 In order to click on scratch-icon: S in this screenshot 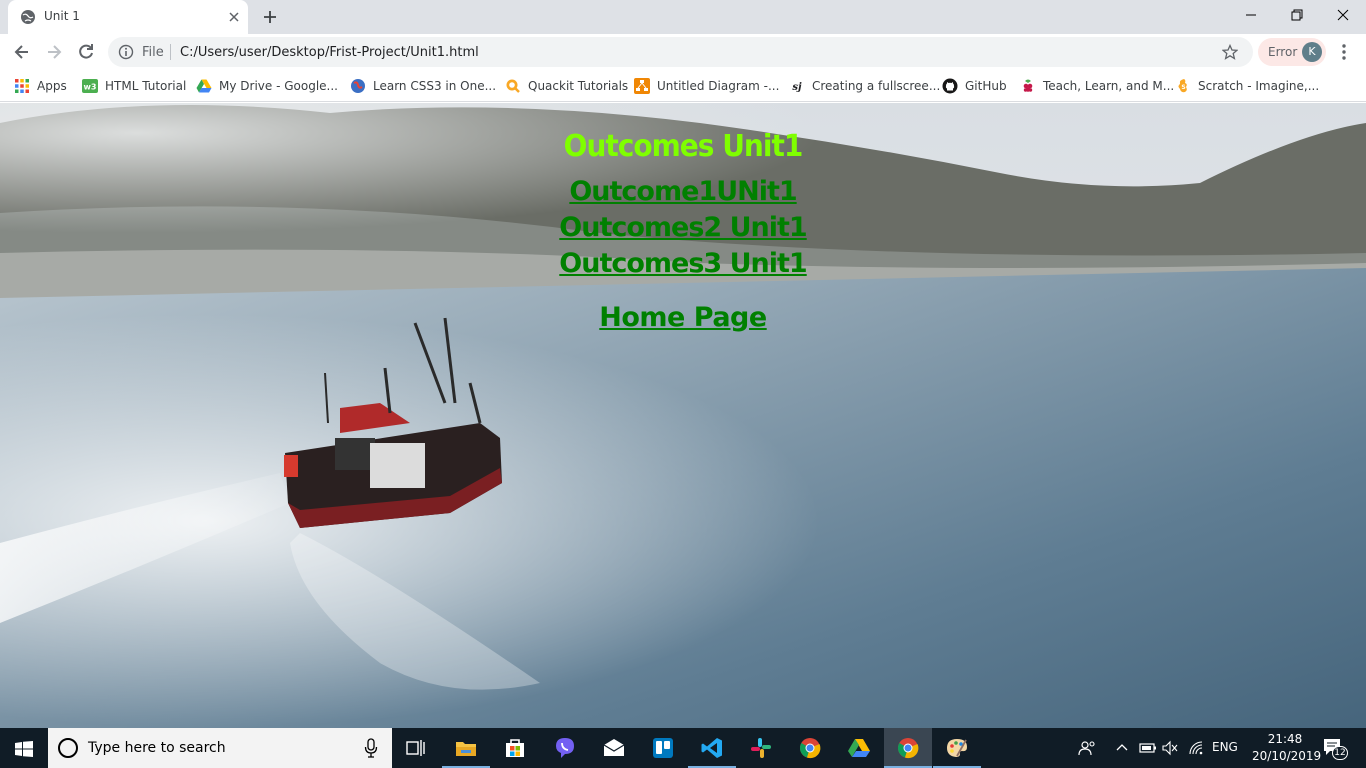, I will do `click(1182, 86)`.